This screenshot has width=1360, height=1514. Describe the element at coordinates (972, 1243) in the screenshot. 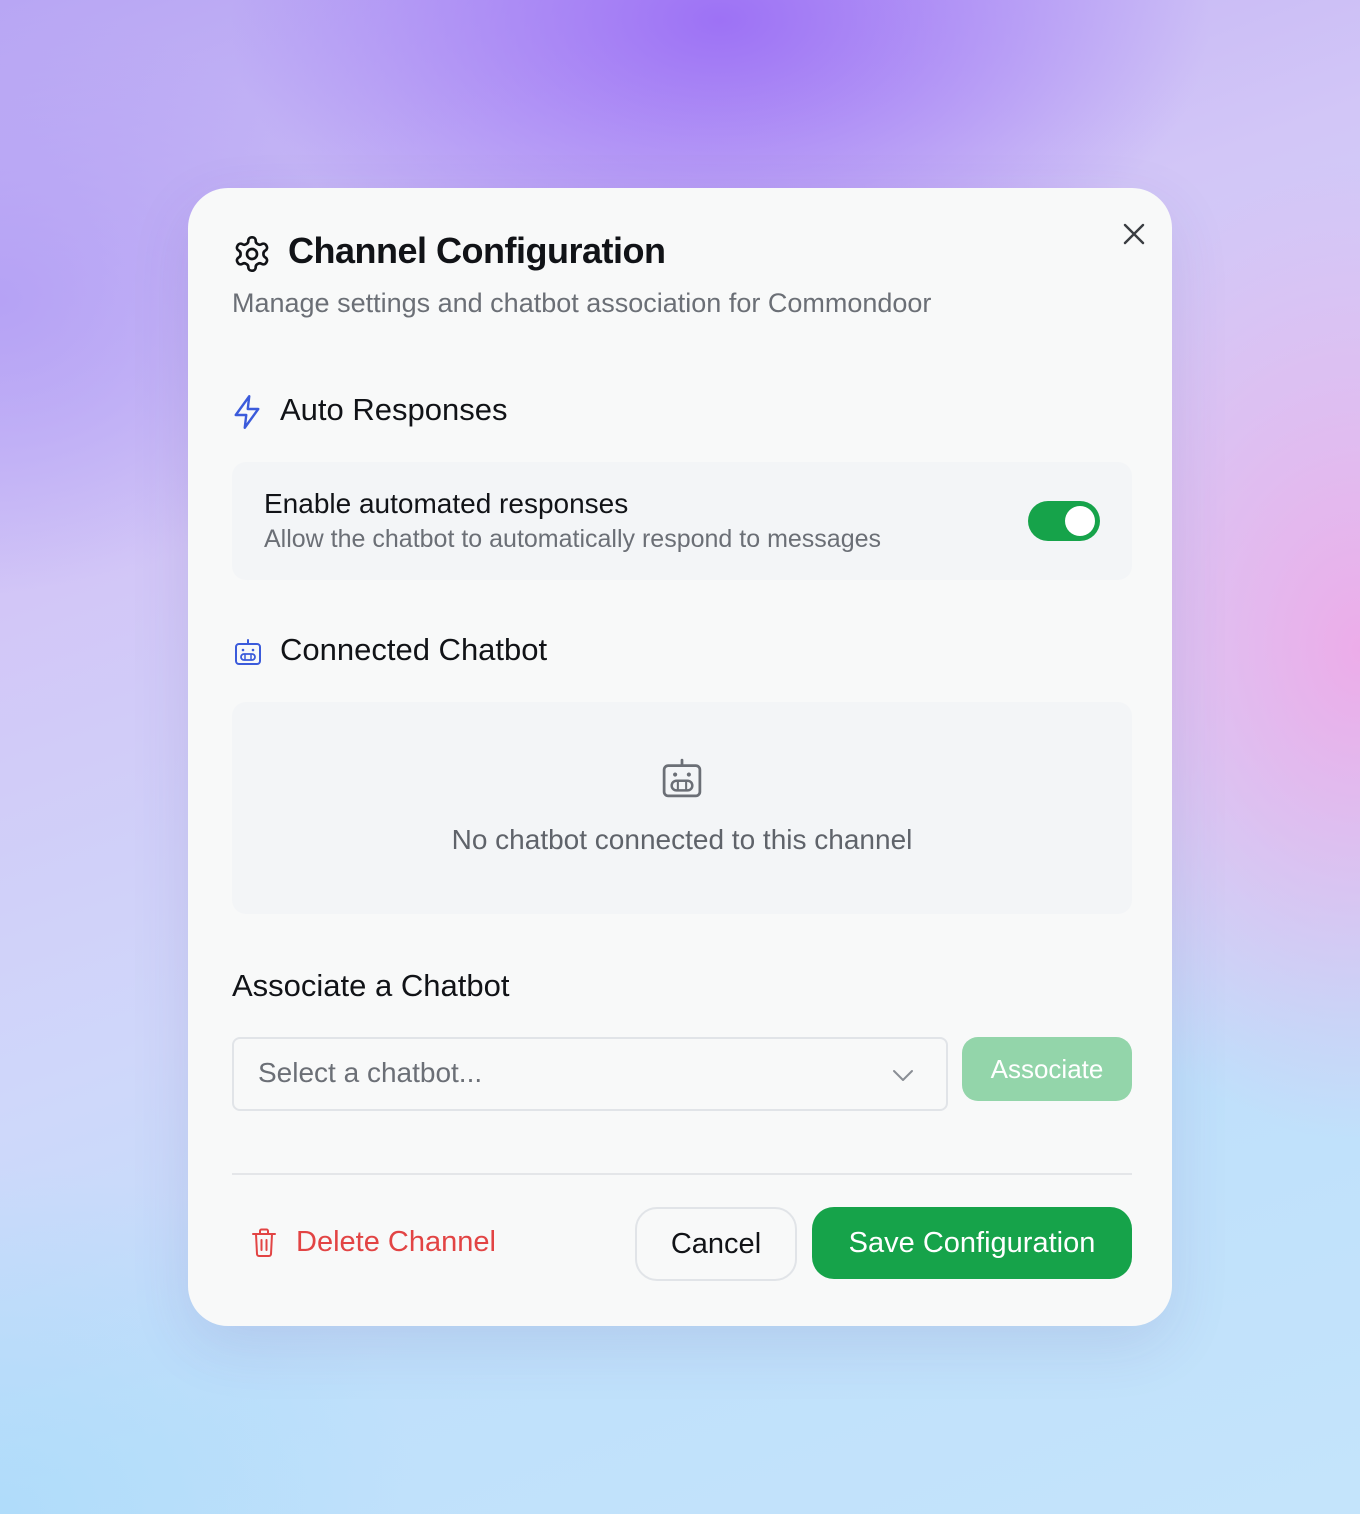

I see `save-configuration-button: Save Configuration` at that location.